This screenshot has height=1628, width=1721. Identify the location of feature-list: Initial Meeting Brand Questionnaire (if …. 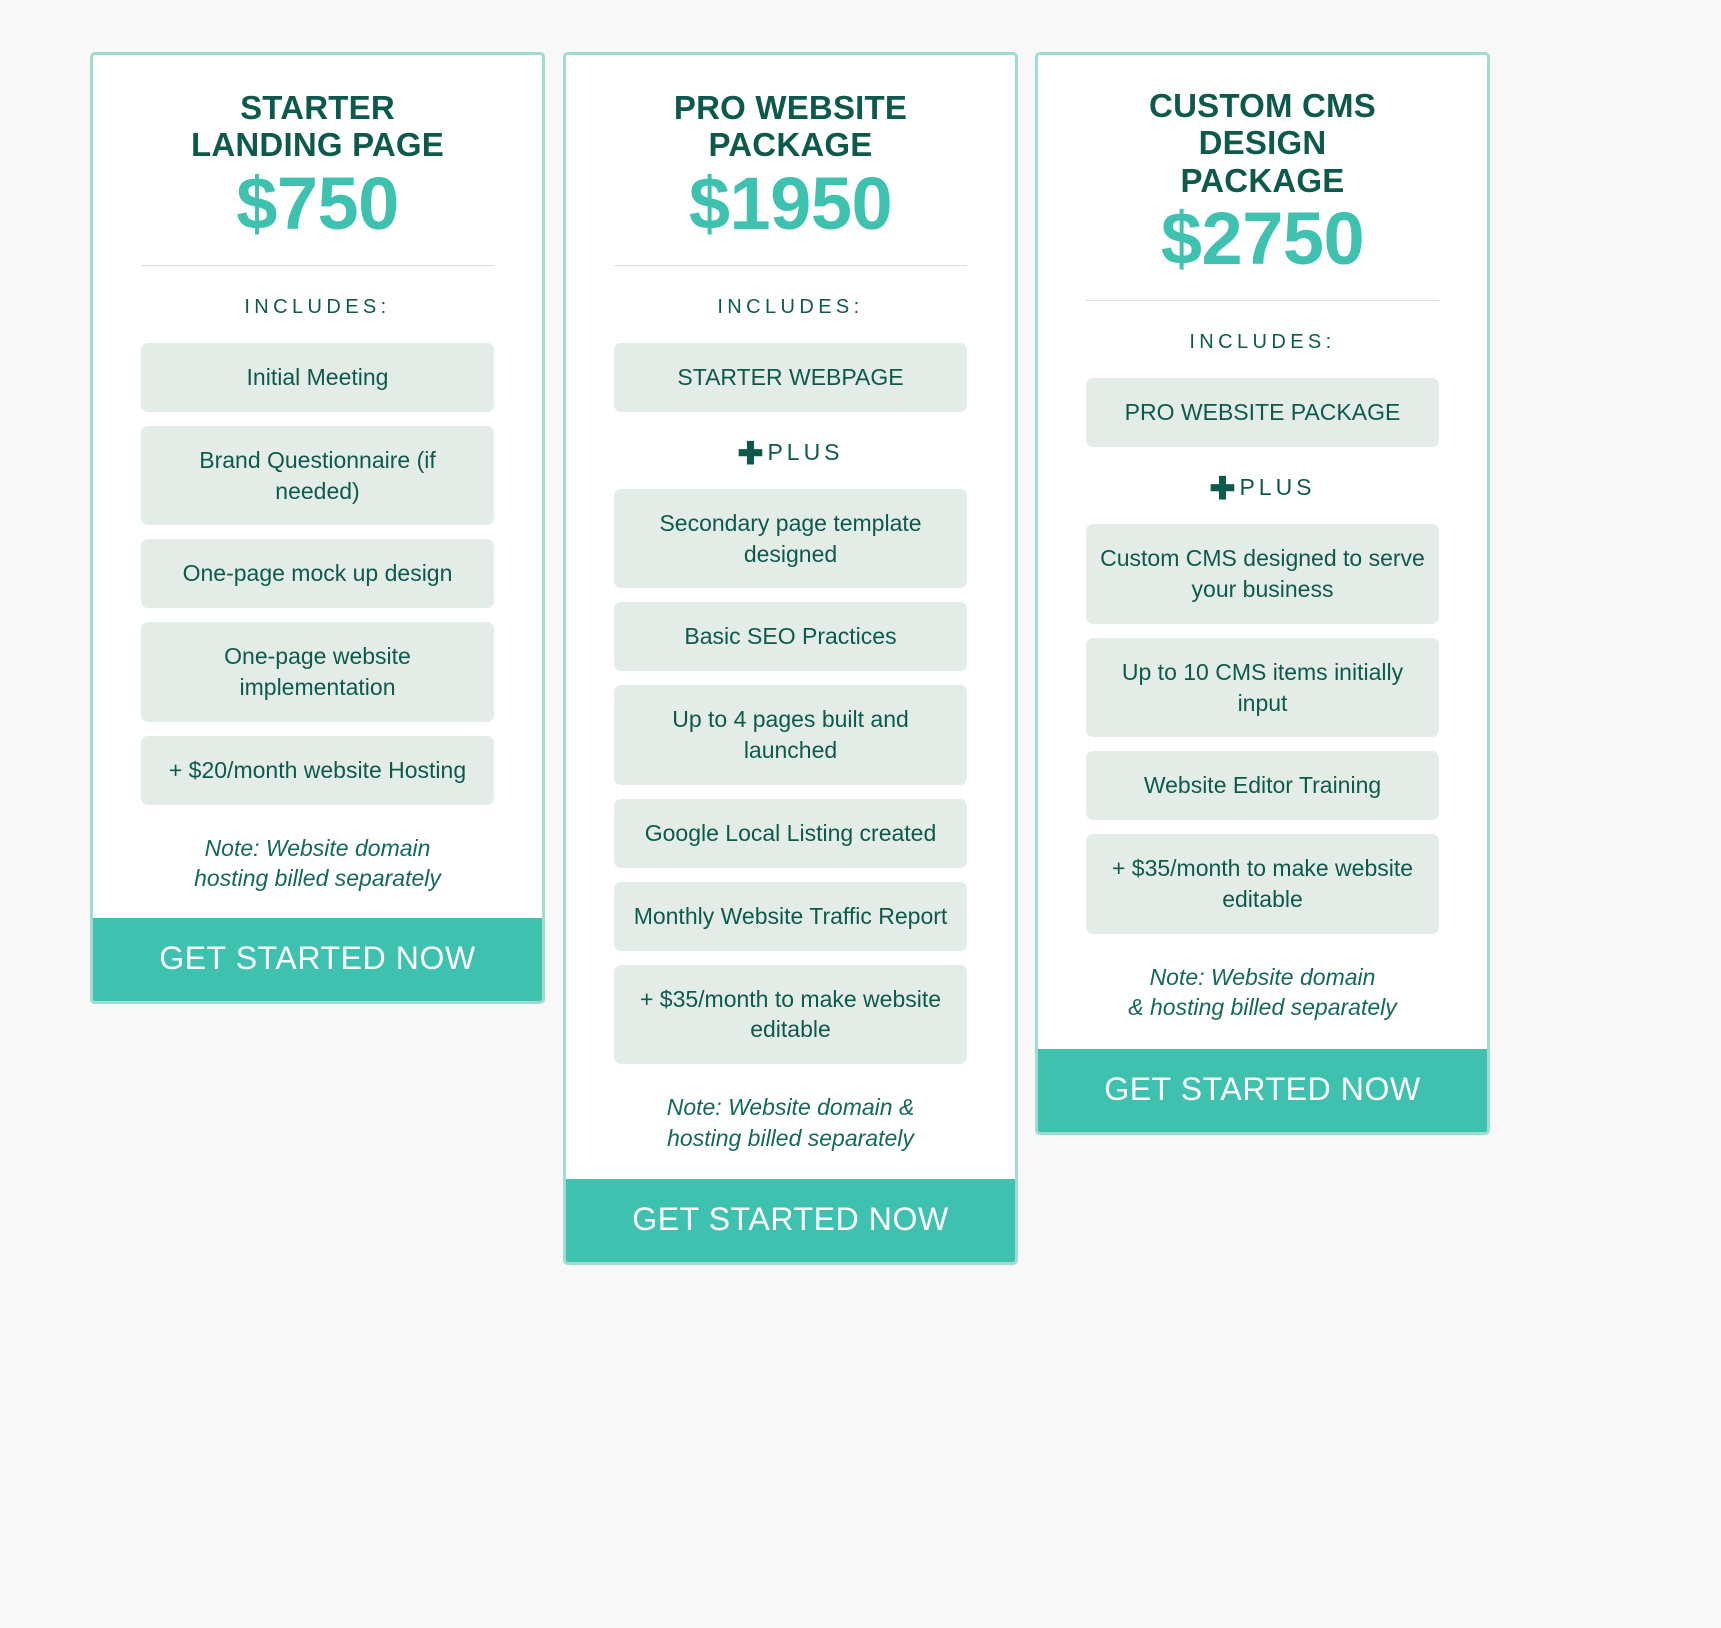
(317, 574).